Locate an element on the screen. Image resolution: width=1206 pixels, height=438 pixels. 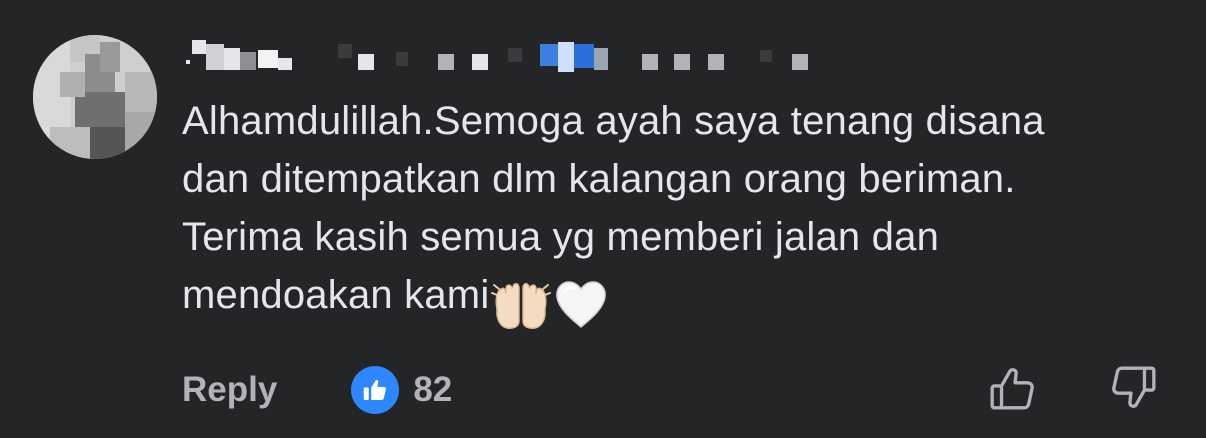
comment-actions: Reply 82 is located at coordinates (317, 390).